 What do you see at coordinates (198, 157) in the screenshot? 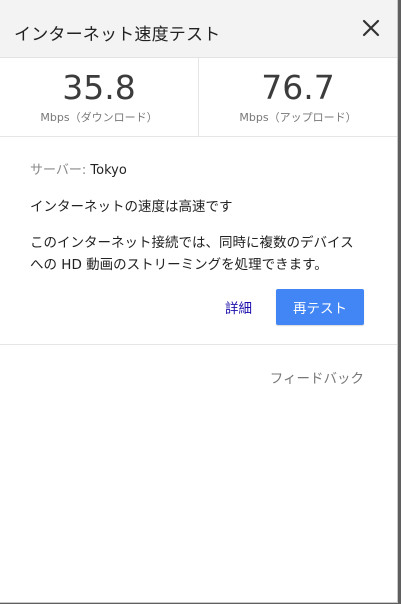
I see `server-info: サーバー: Tokyo` at bounding box center [198, 157].